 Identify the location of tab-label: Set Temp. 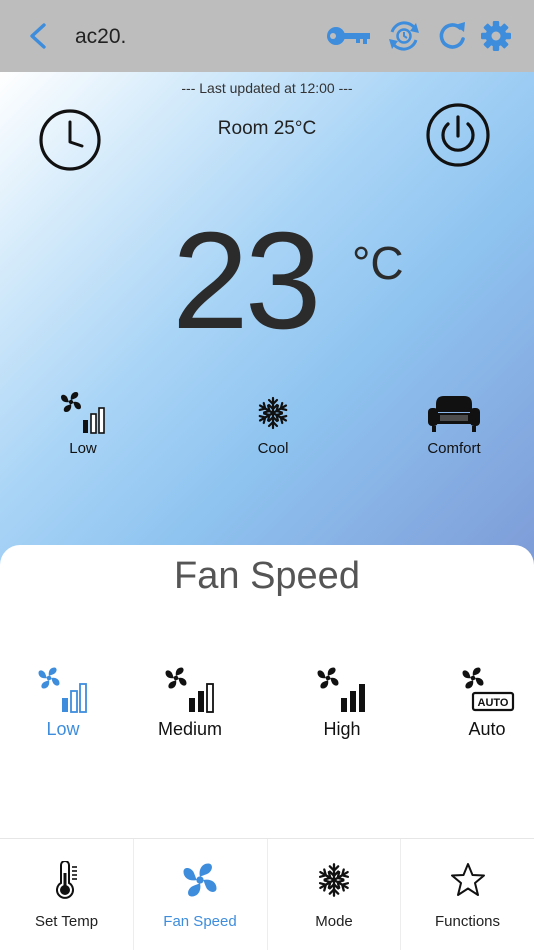
(66, 921).